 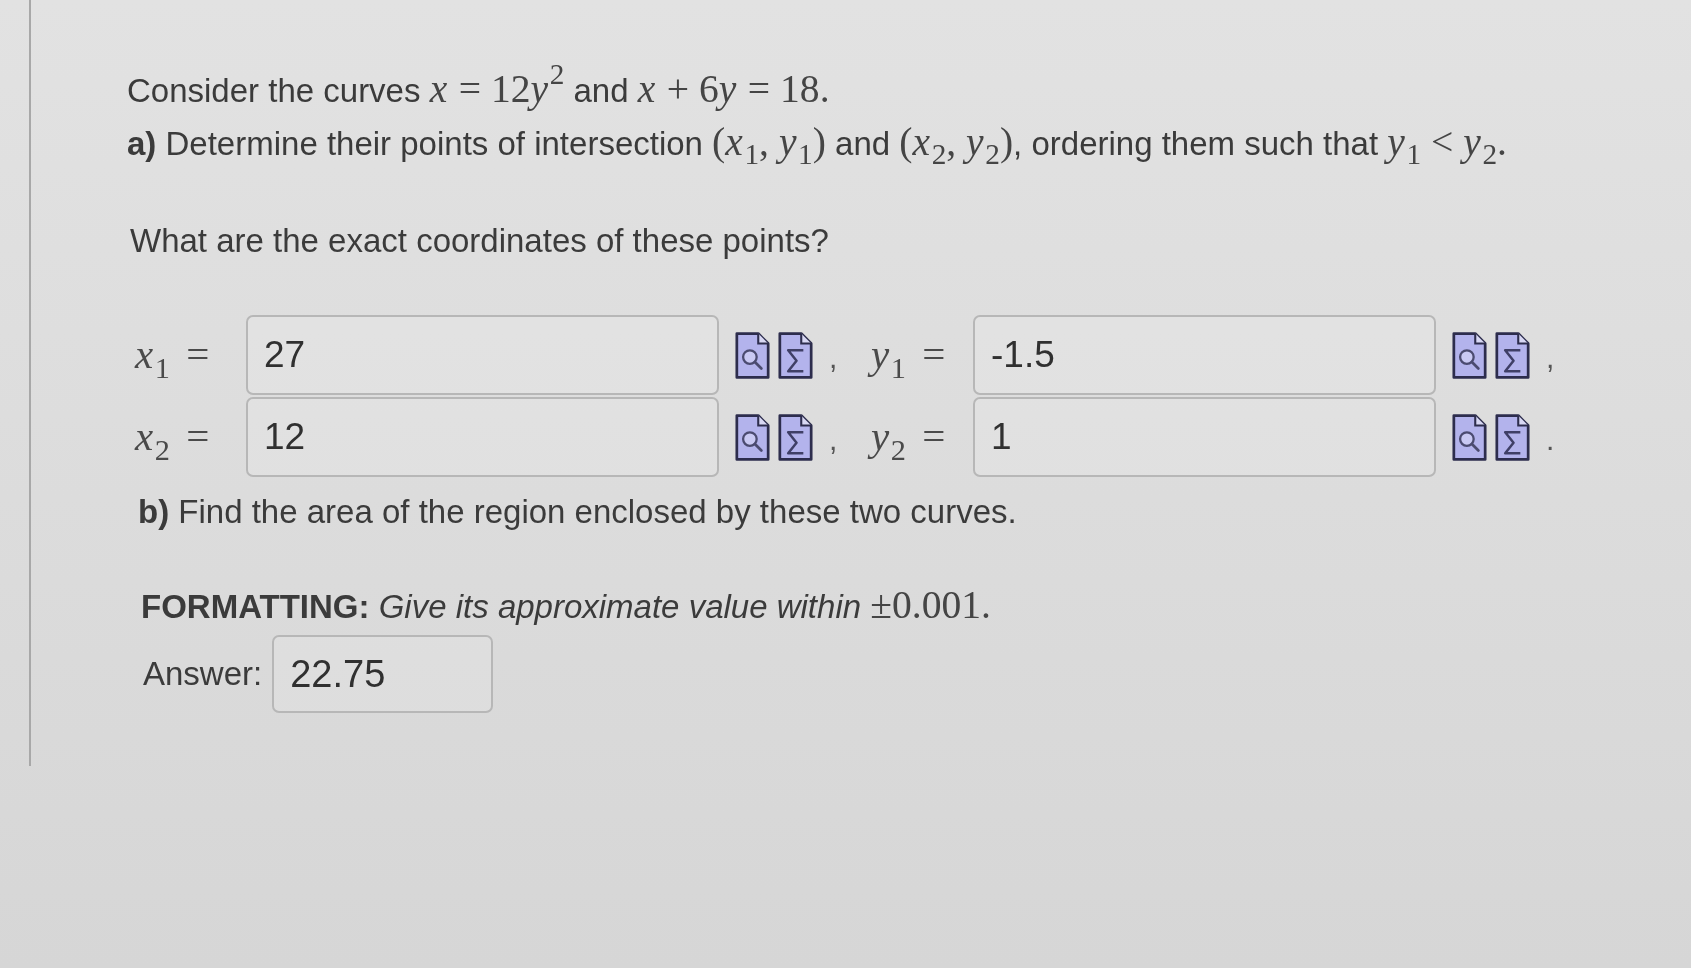 What do you see at coordinates (479, 241) in the screenshot?
I see `question-text: What are the exact coordinates of these points?` at bounding box center [479, 241].